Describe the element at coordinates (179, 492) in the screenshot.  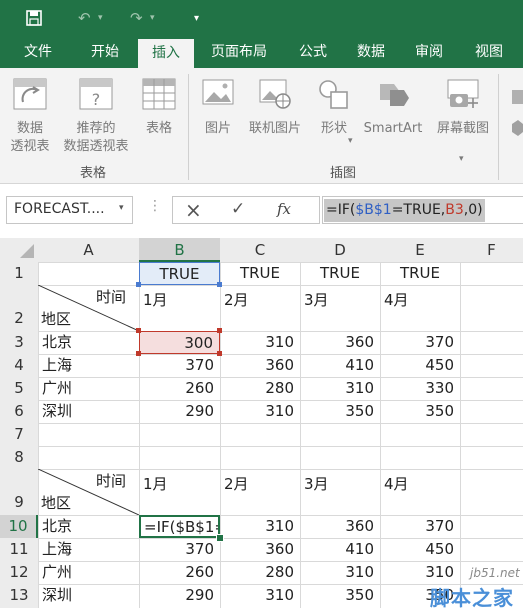
I see `cell-b9: 1月` at that location.